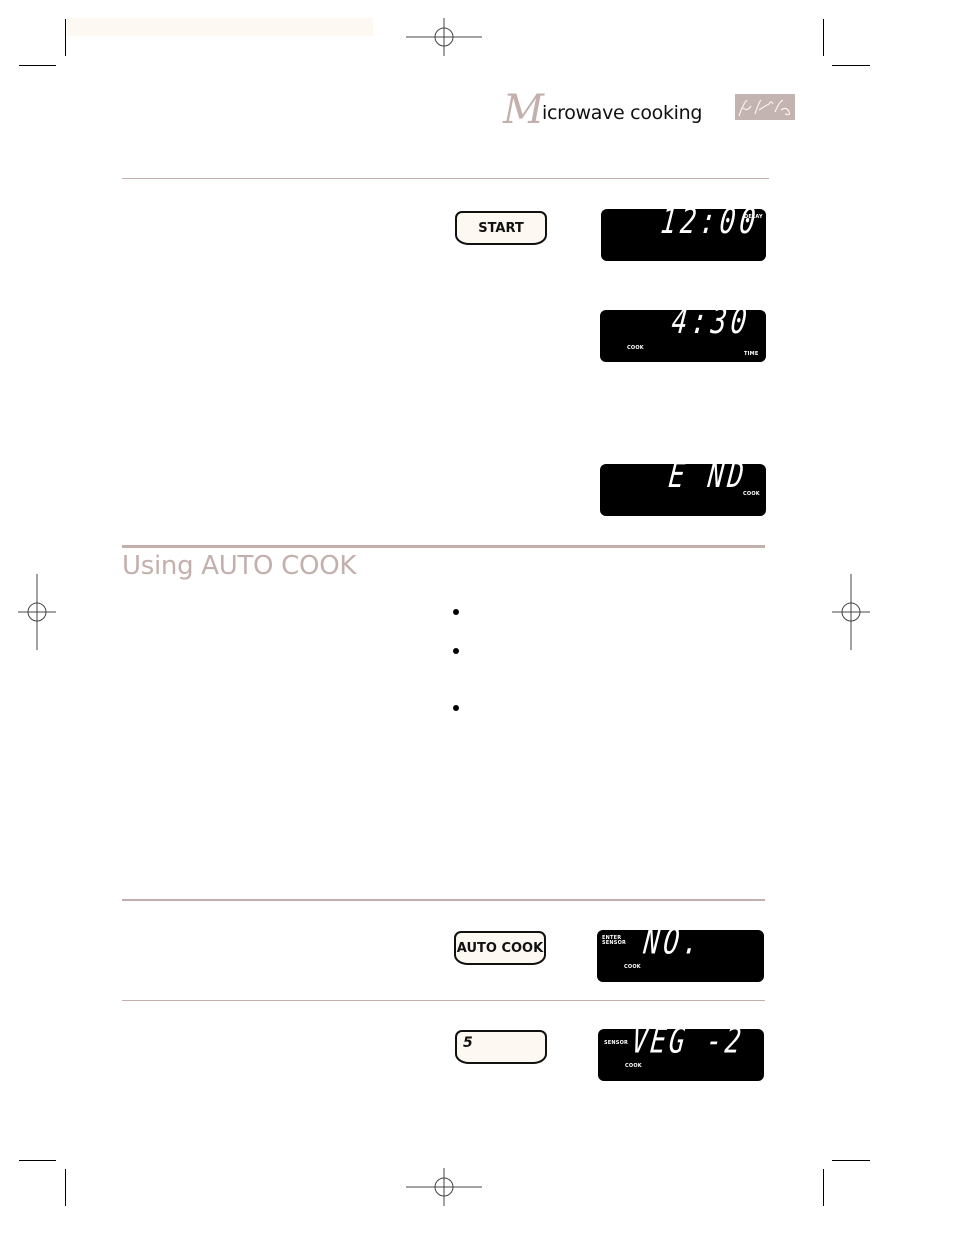 This screenshot has width=954, height=1235. I want to click on display-digits: E ND, so click(708, 476).